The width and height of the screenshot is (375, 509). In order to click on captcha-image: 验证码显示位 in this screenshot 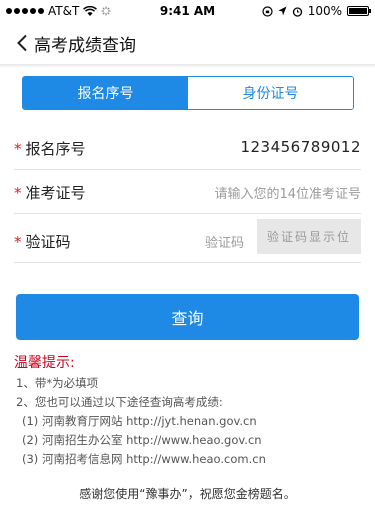, I will do `click(309, 236)`.